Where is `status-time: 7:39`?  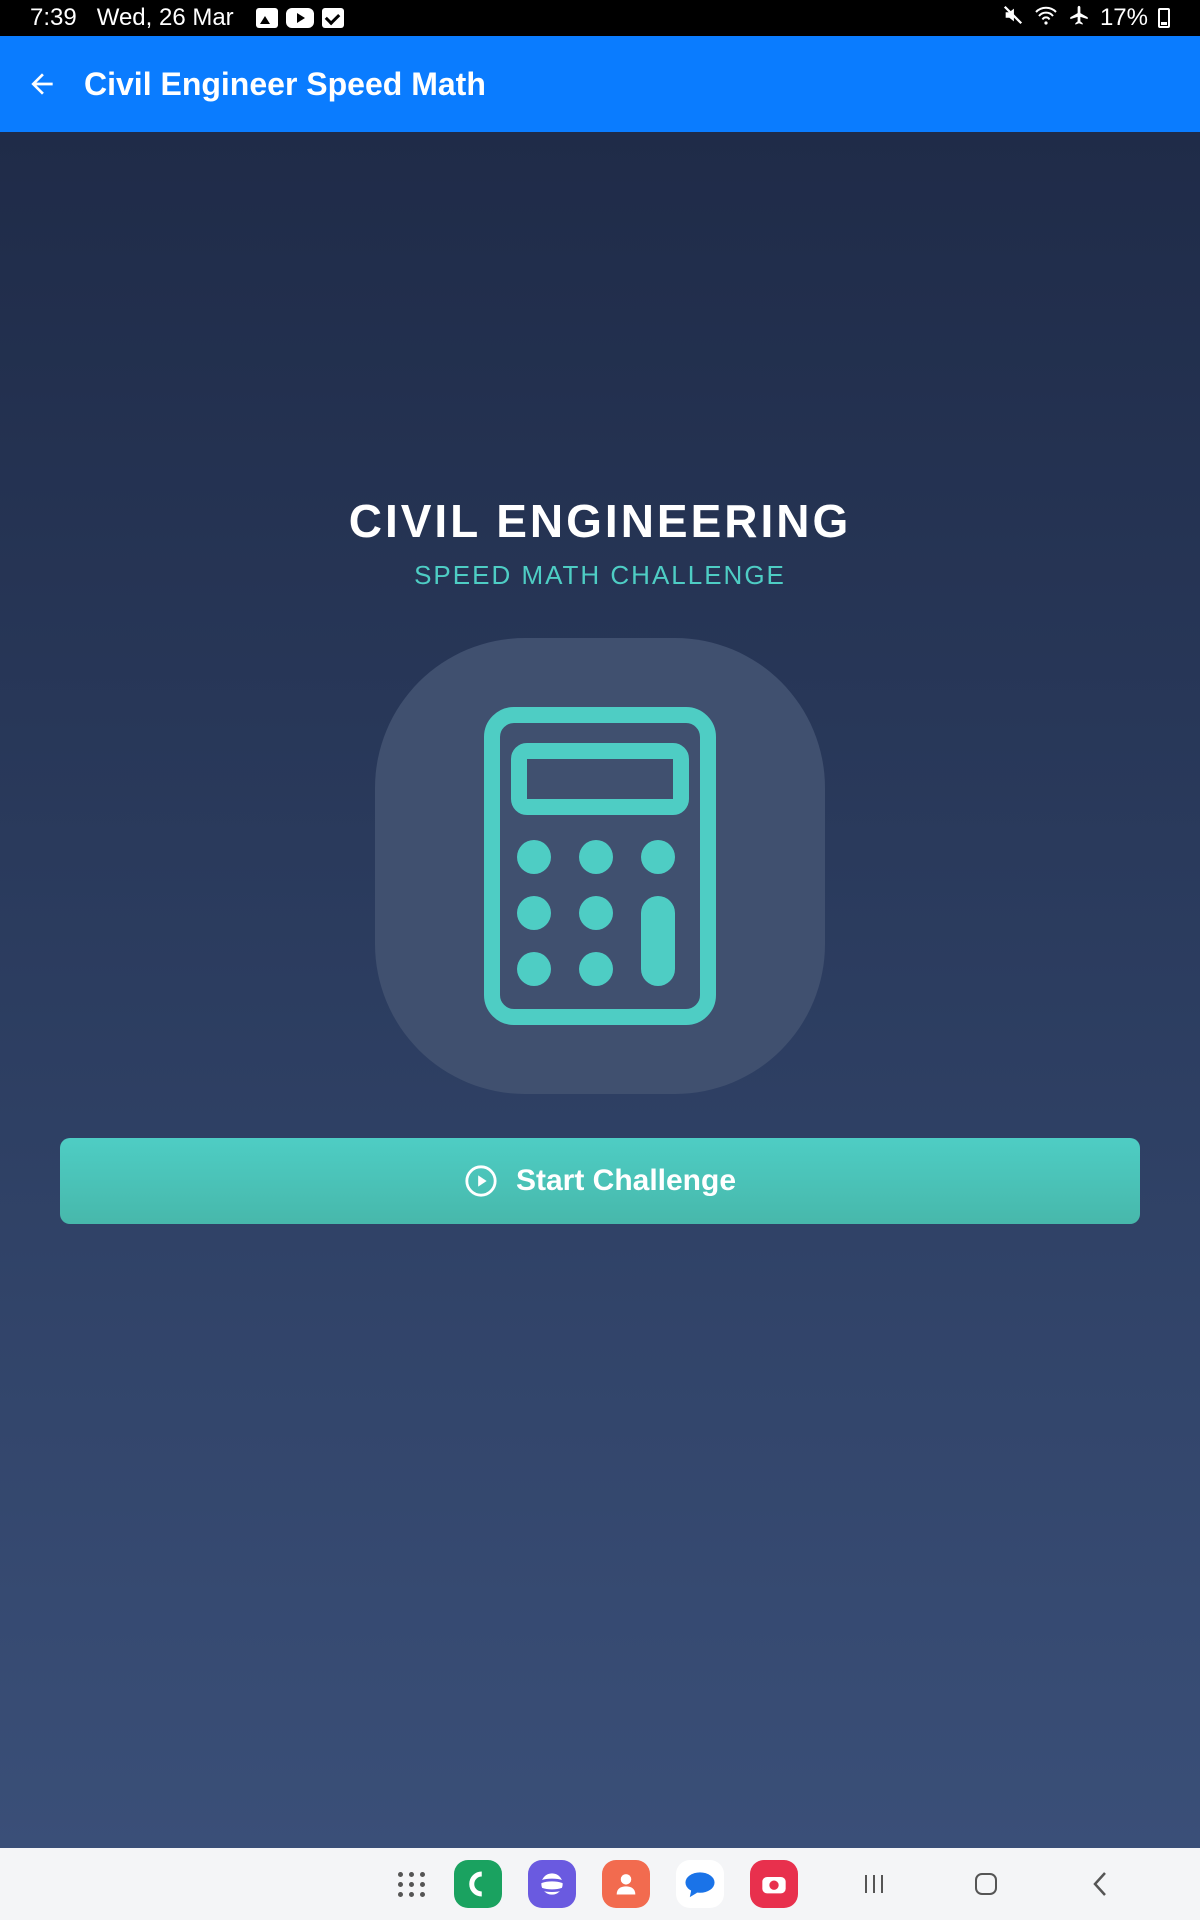
status-time: 7:39 is located at coordinates (53, 17).